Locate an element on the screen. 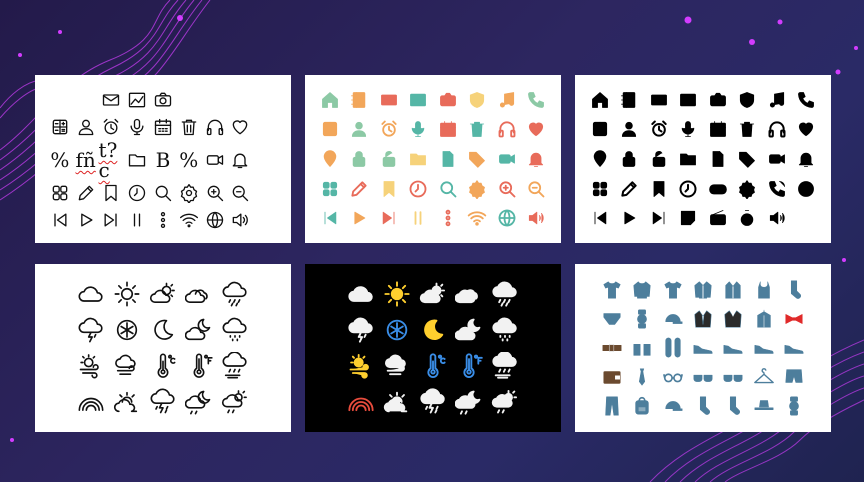 This screenshot has width=864, height=482. tank-top-icon is located at coordinates (764, 290).